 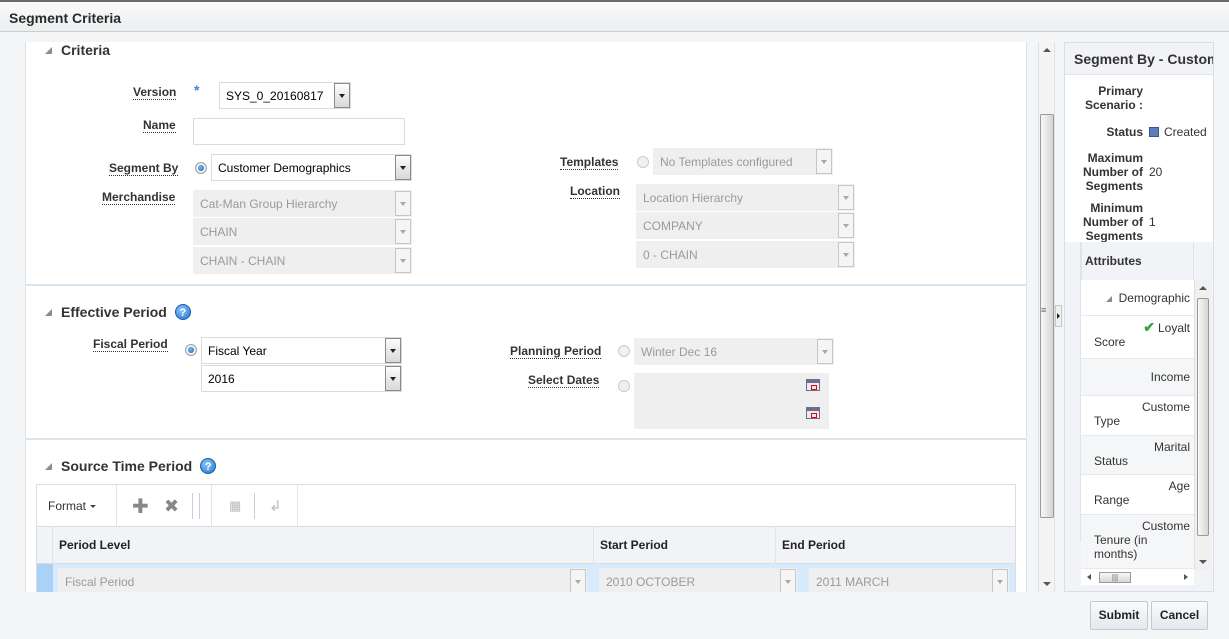 What do you see at coordinates (526, 439) in the screenshot?
I see `section-divider` at bounding box center [526, 439].